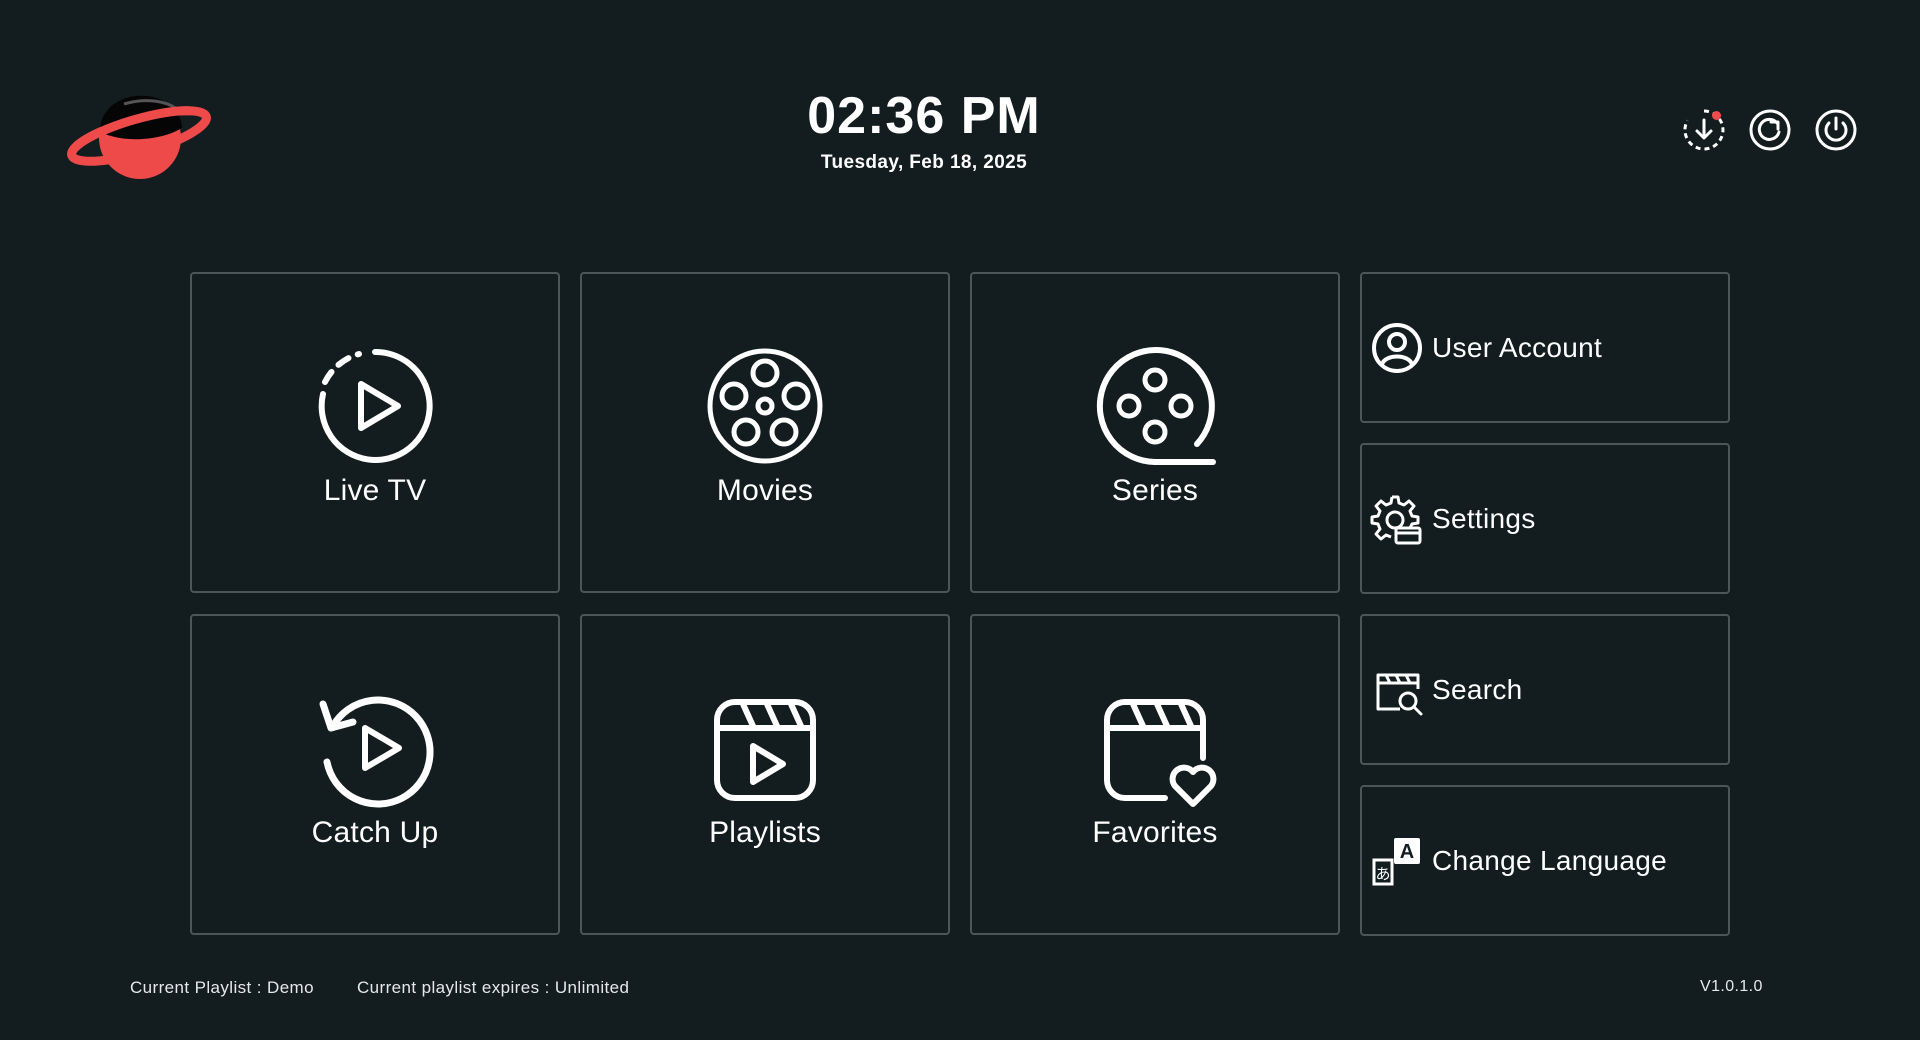 Image resolution: width=1920 pixels, height=1040 pixels. Describe the element at coordinates (1397, 861) in the screenshot. I see `language-icon: A あ` at that location.